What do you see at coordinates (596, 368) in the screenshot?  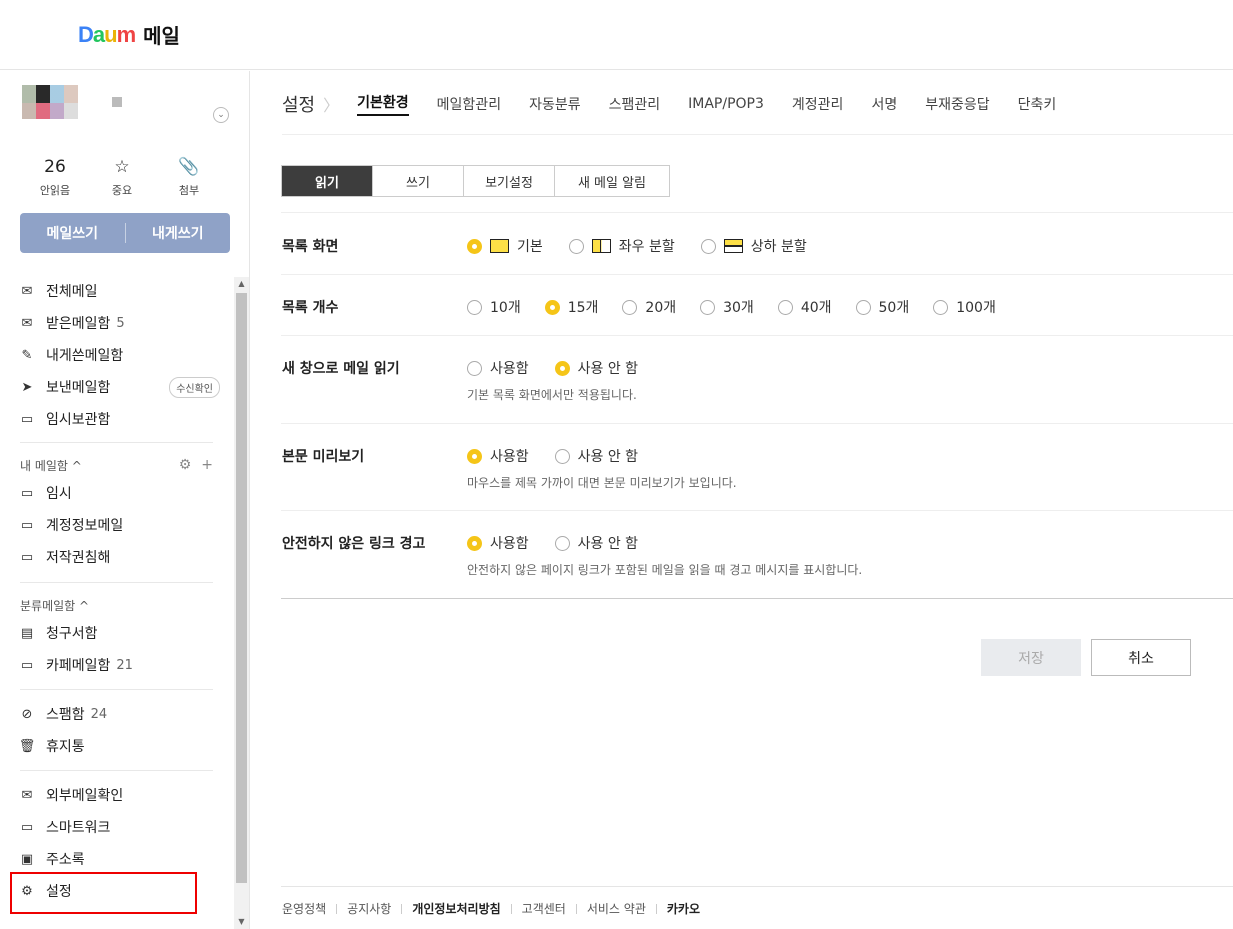 I see `new-window-off: 사용 안 함` at bounding box center [596, 368].